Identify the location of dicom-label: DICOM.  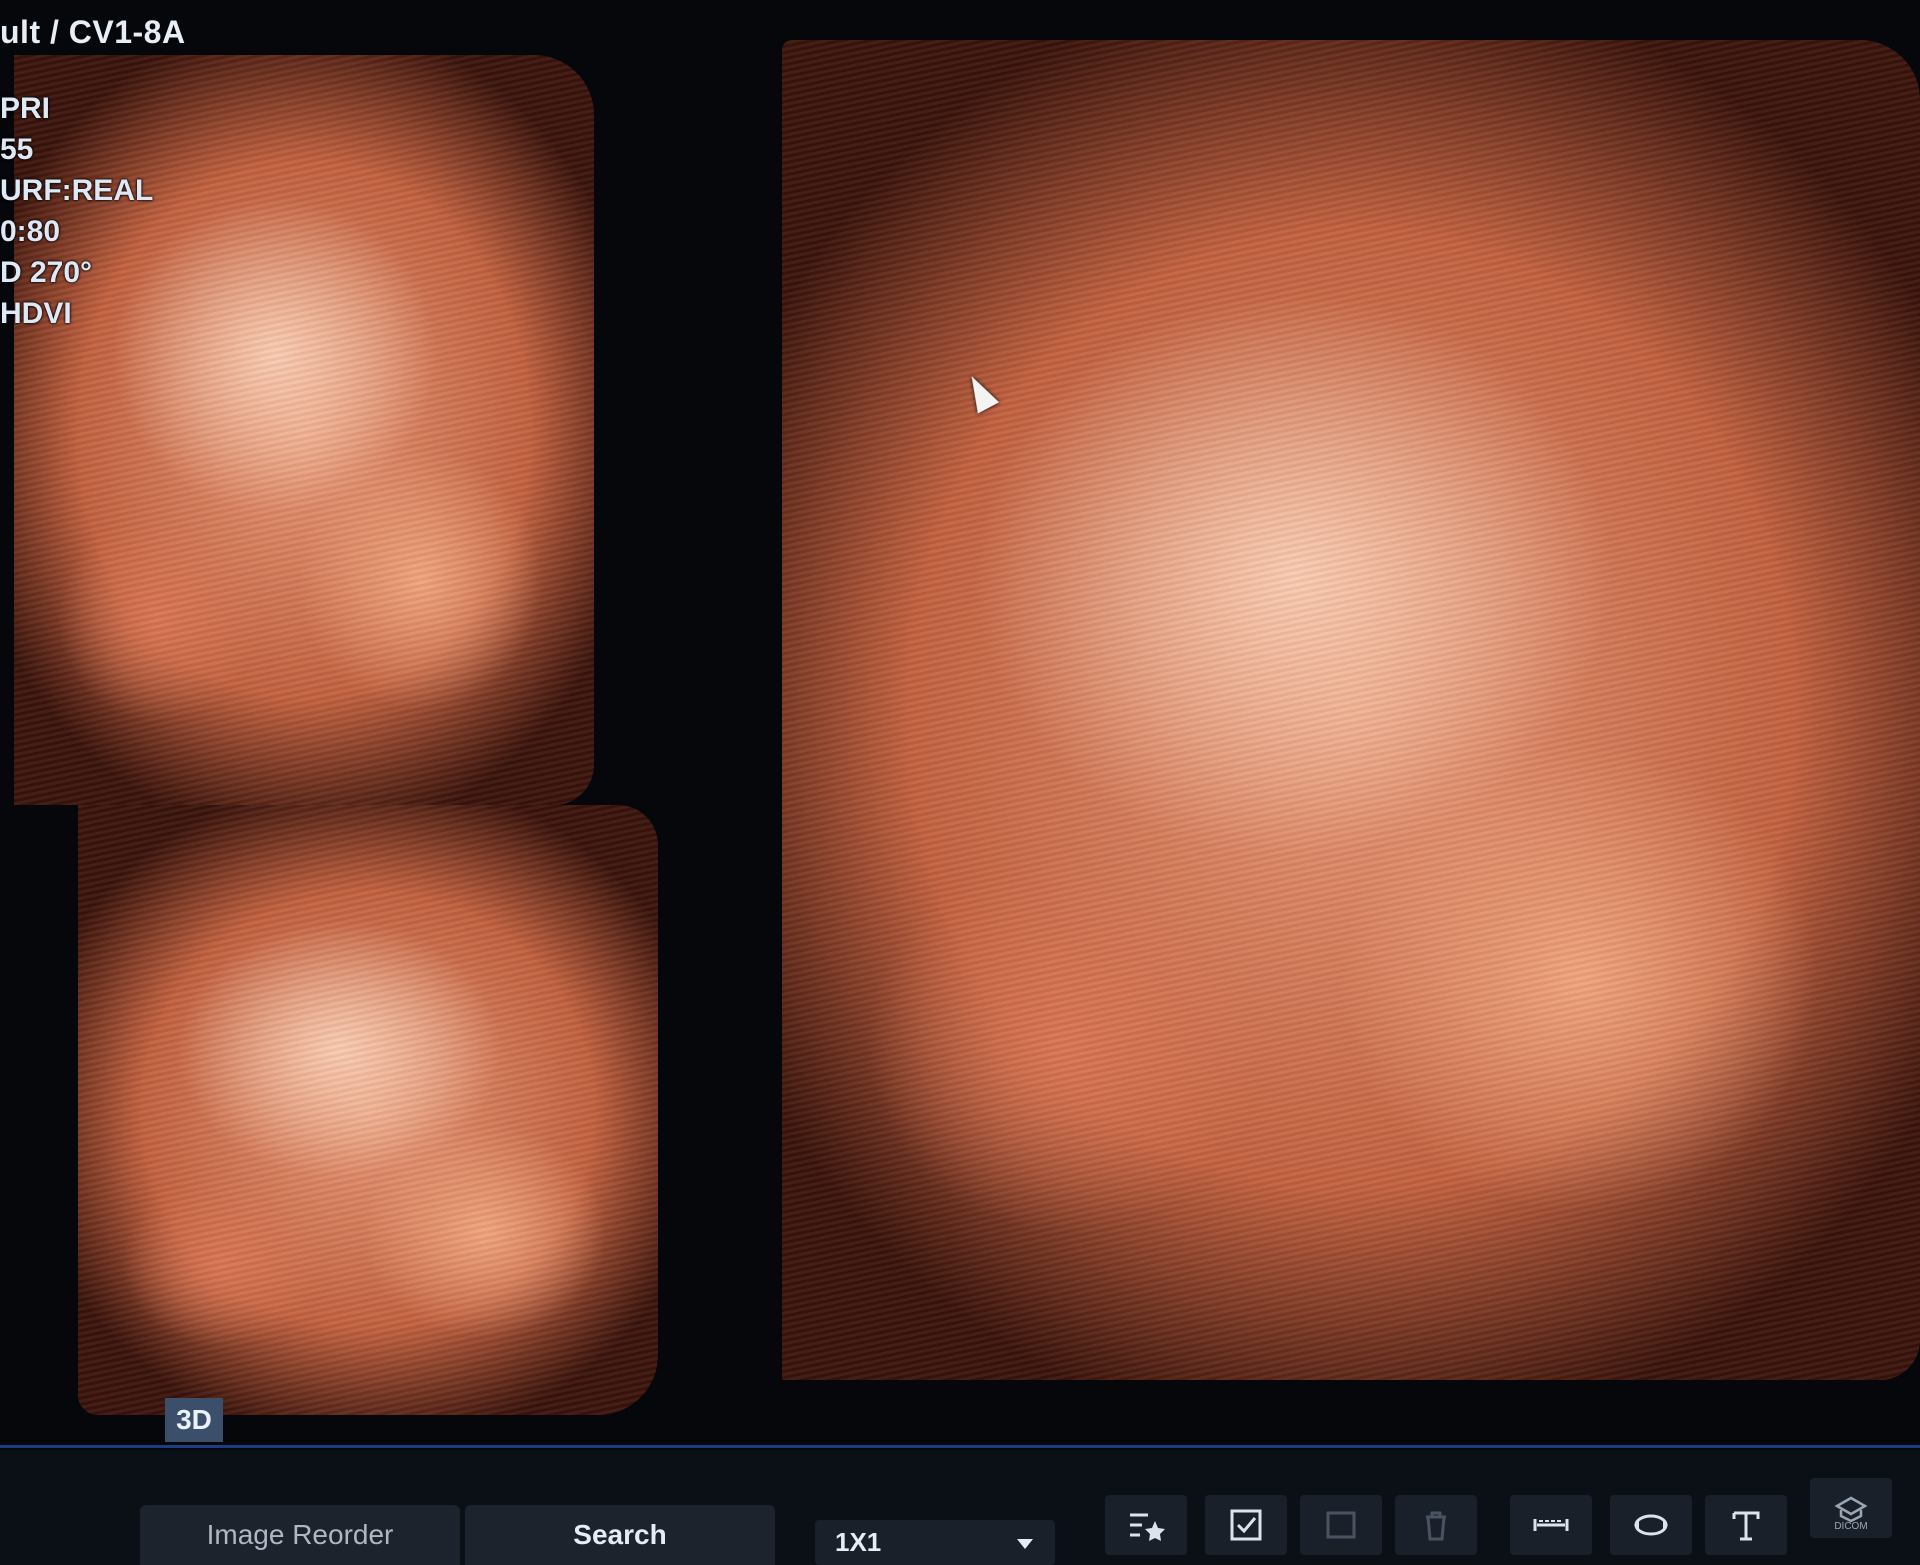
(1851, 1526).